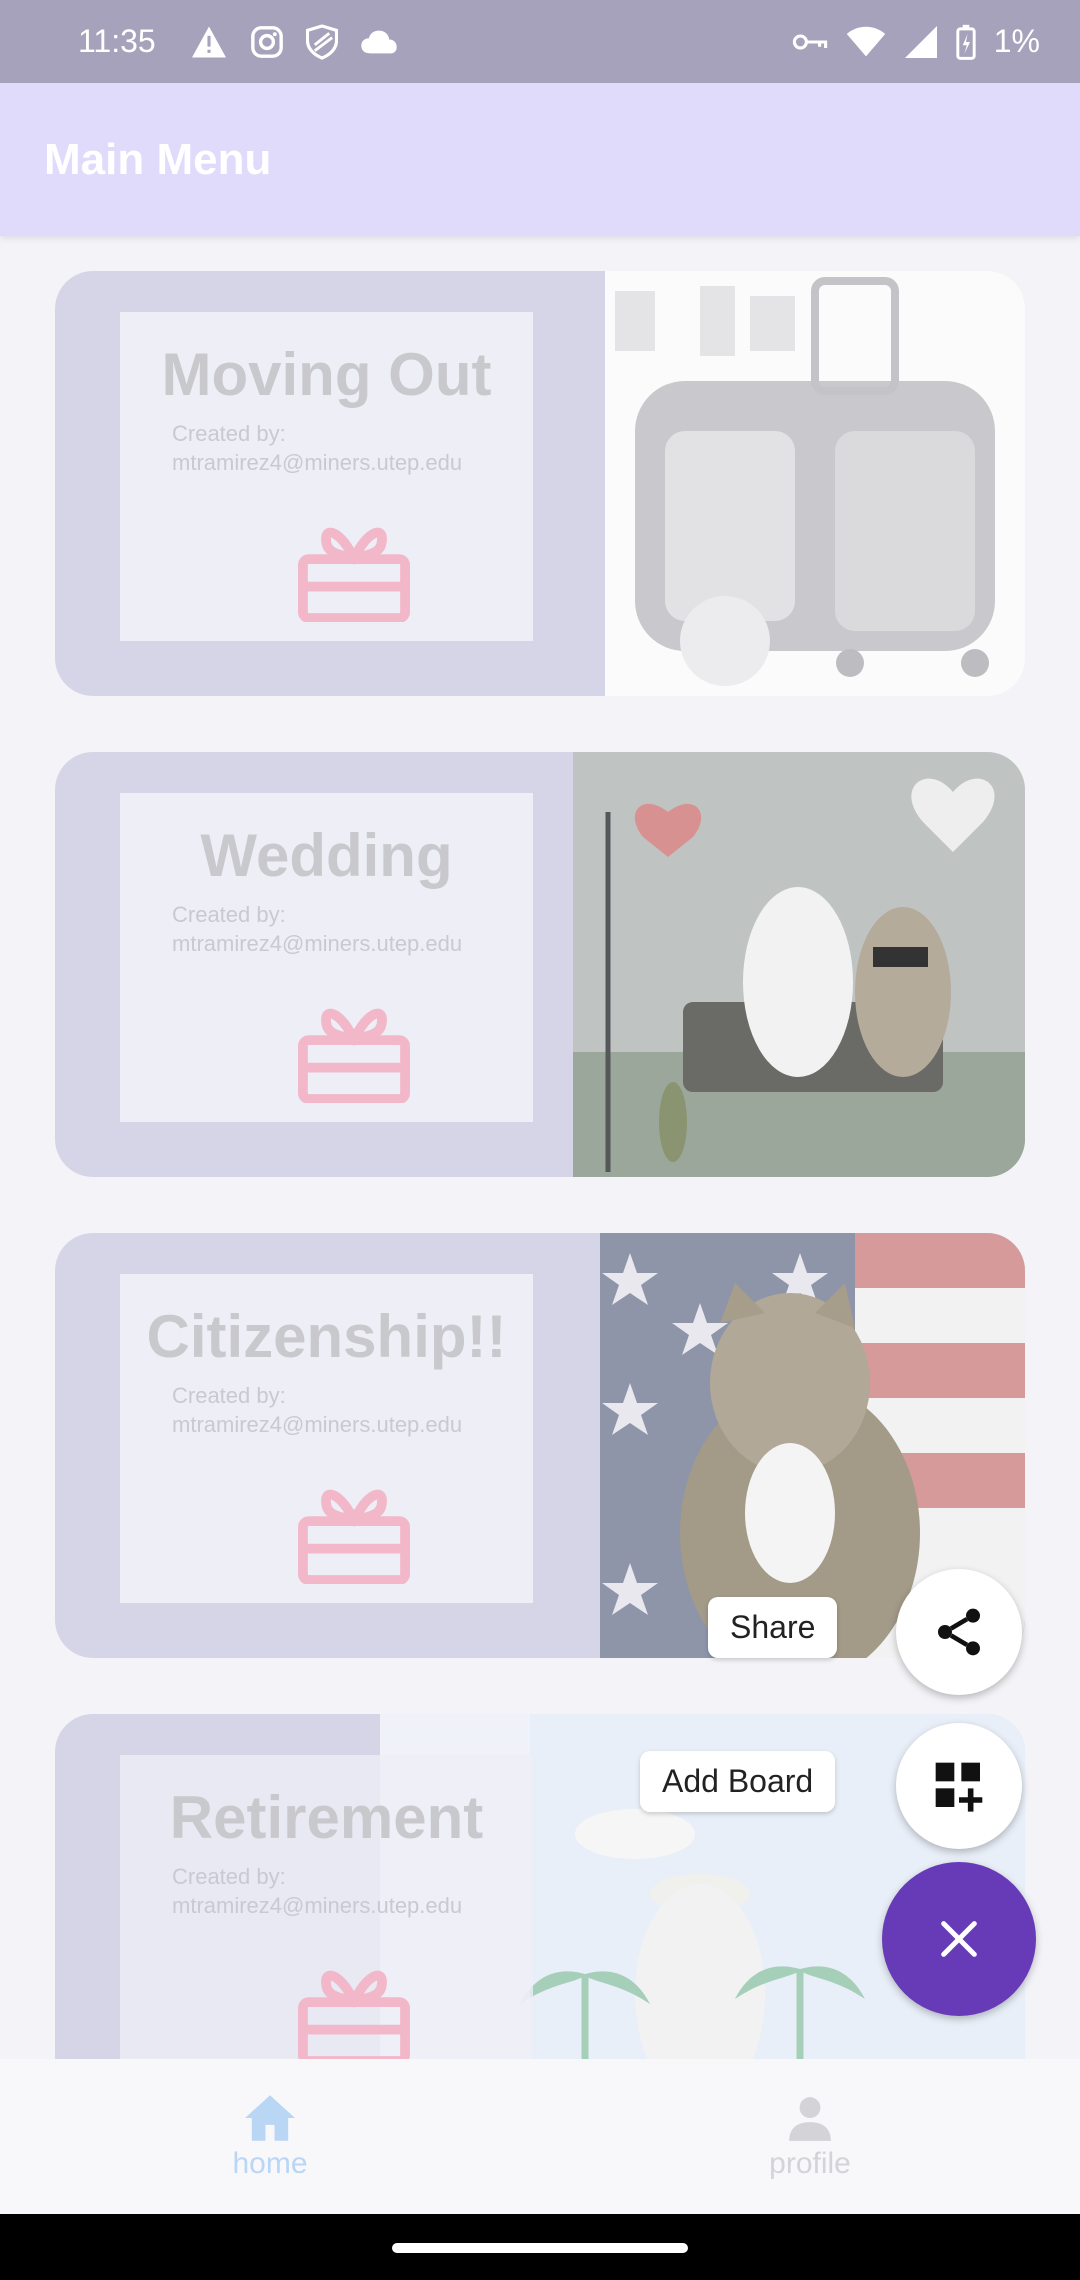  I want to click on instagram-icon, so click(266, 41).